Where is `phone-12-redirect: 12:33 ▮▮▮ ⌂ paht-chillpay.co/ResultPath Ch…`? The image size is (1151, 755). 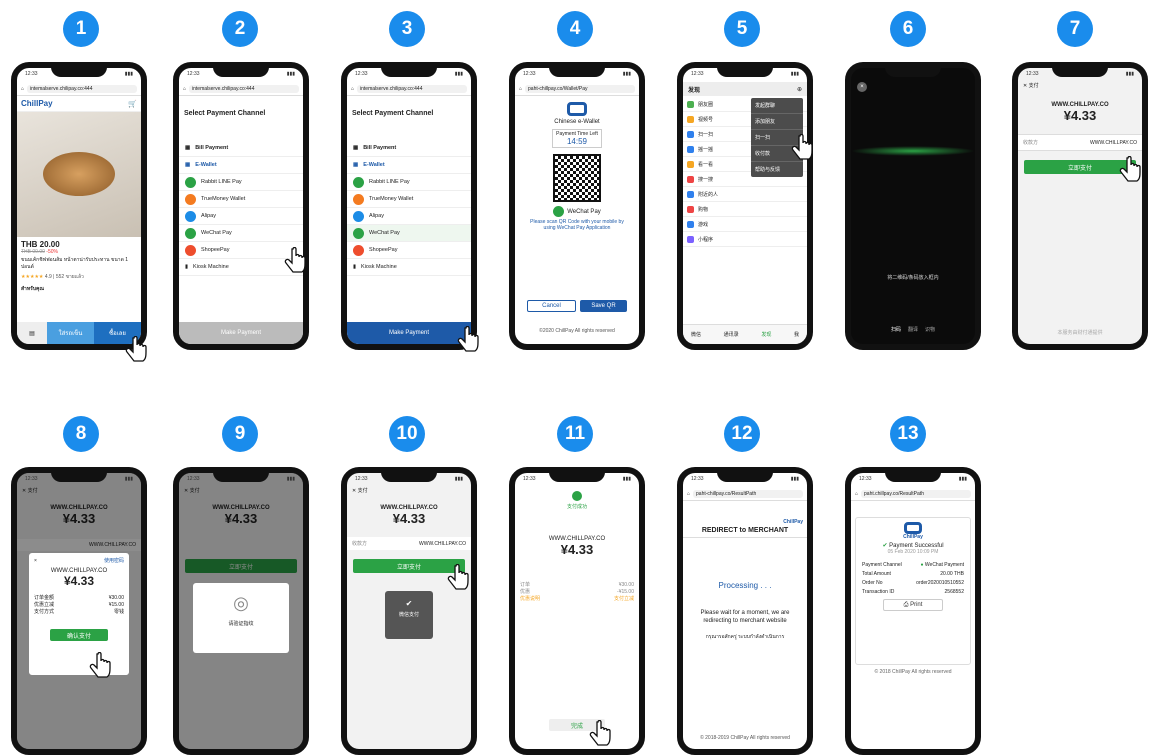
phone-12-redirect: 12:33 ▮▮▮ ⌂ paht-chillpay.co/ResultPath Ch… is located at coordinates (745, 611).